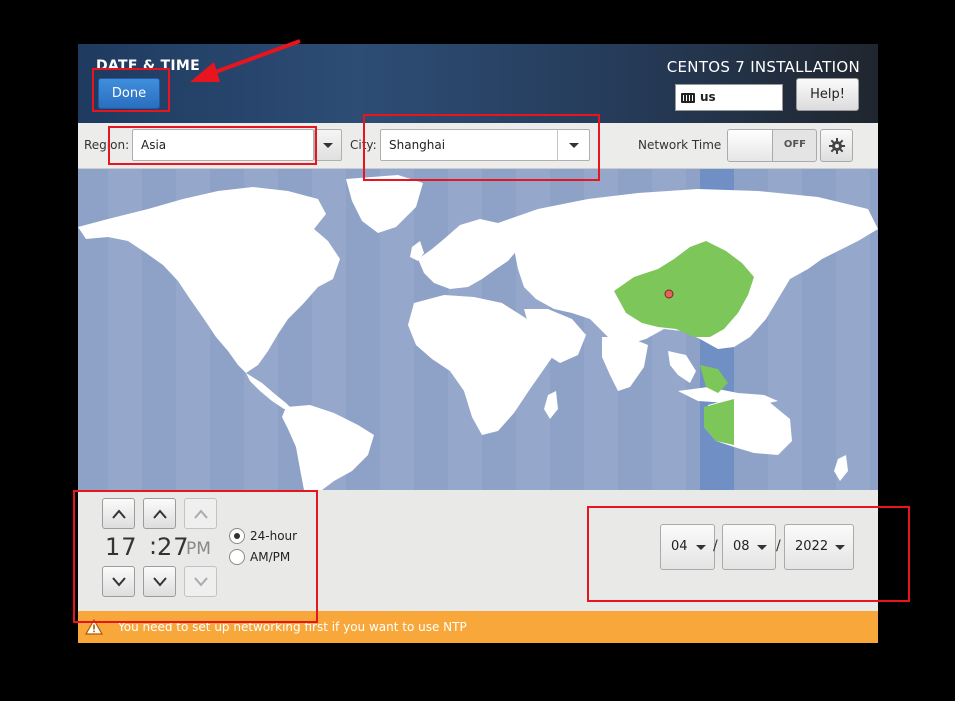 The width and height of the screenshot is (955, 701). I want to click on keyboard-layout-indicator: us, so click(729, 97).